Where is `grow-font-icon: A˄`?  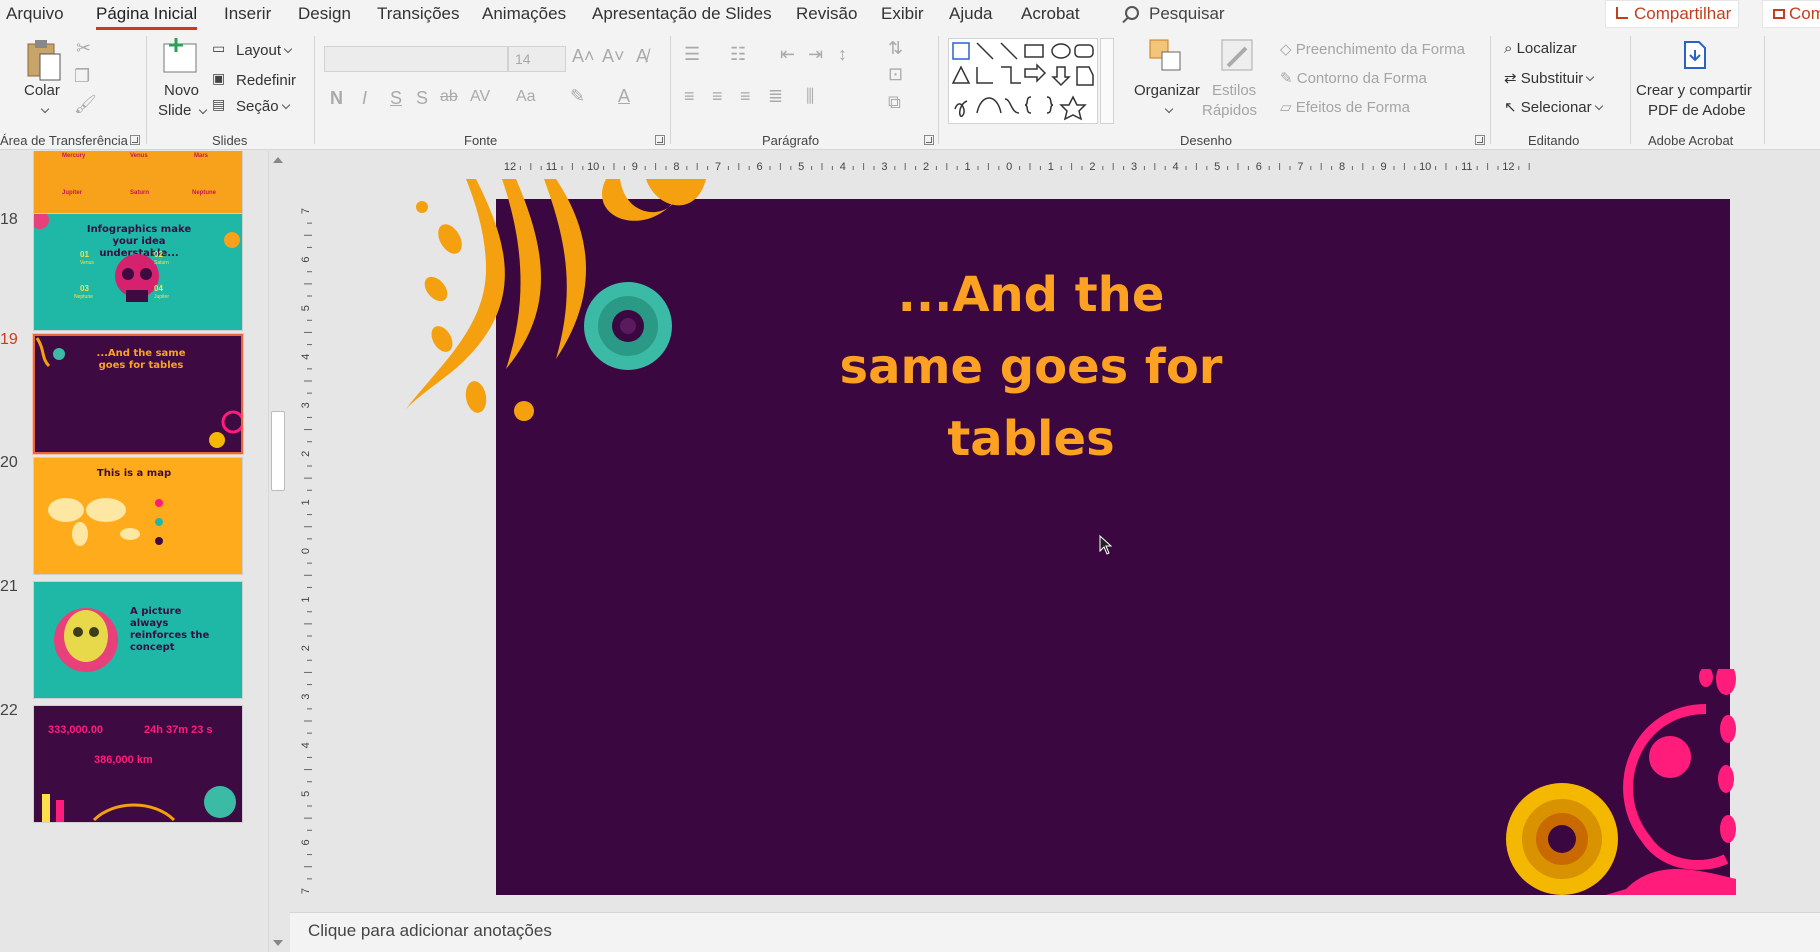
grow-font-icon: A˄ is located at coordinates (583, 56).